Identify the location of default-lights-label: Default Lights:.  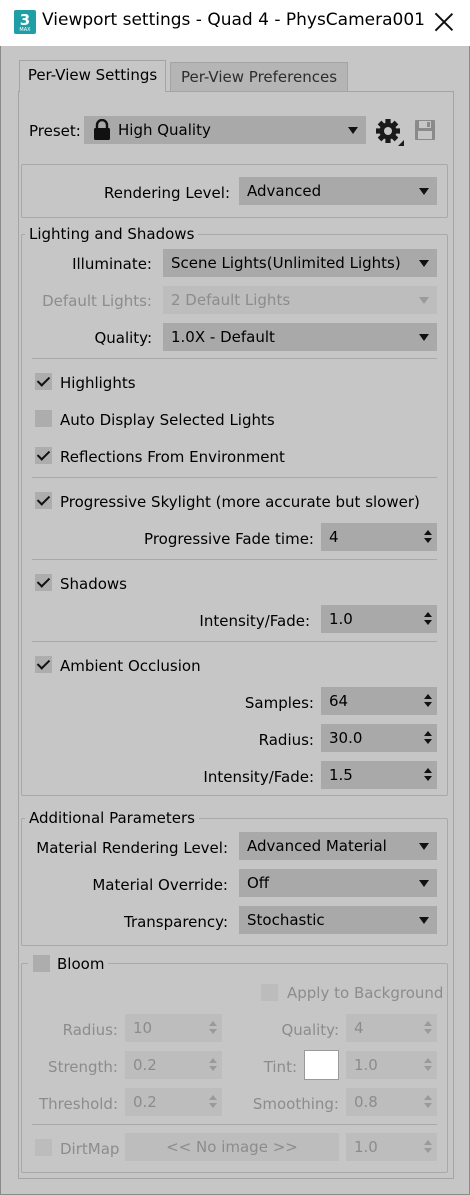
(97, 301).